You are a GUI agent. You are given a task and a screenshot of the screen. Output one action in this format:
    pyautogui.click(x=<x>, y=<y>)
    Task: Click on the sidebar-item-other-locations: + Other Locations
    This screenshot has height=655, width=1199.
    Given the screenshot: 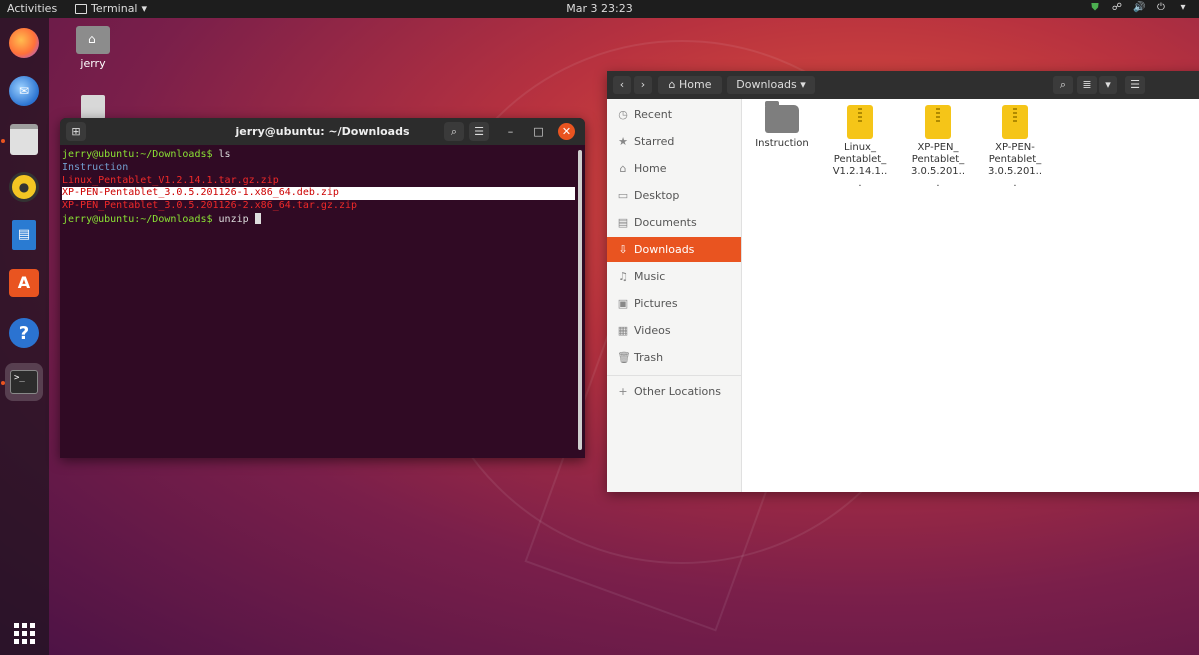 What is the action you would take?
    pyautogui.click(x=674, y=391)
    